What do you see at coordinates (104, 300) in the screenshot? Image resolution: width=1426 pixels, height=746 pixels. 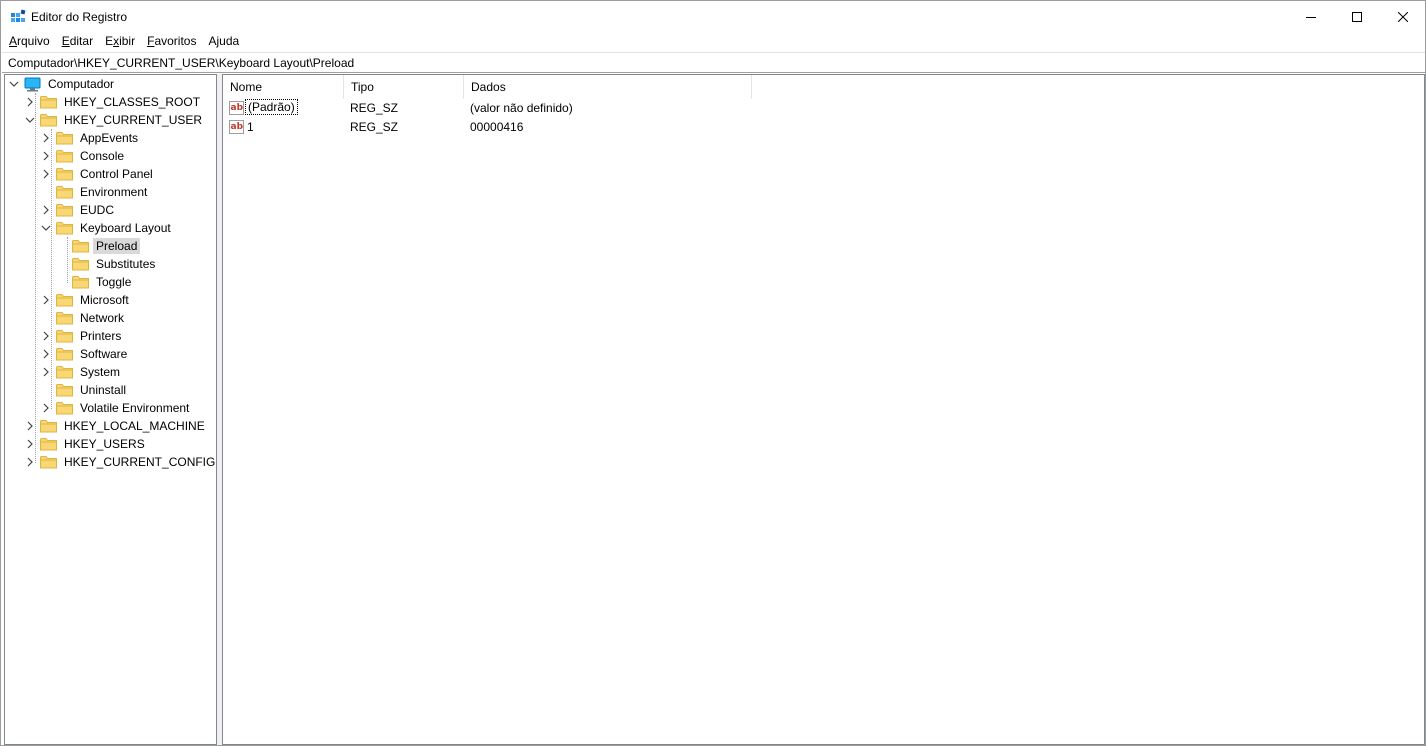 I see `tree-item-label: Microsoft` at bounding box center [104, 300].